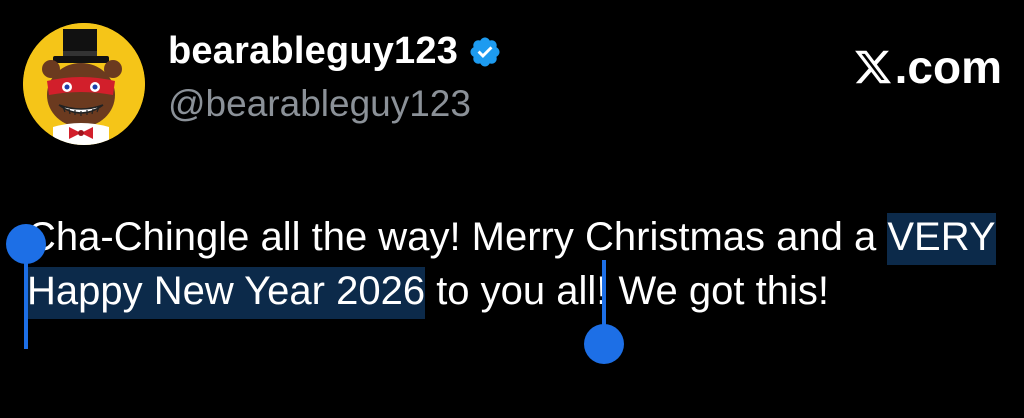 Image resolution: width=1024 pixels, height=418 pixels. I want to click on brand-label: .com, so click(948, 67).